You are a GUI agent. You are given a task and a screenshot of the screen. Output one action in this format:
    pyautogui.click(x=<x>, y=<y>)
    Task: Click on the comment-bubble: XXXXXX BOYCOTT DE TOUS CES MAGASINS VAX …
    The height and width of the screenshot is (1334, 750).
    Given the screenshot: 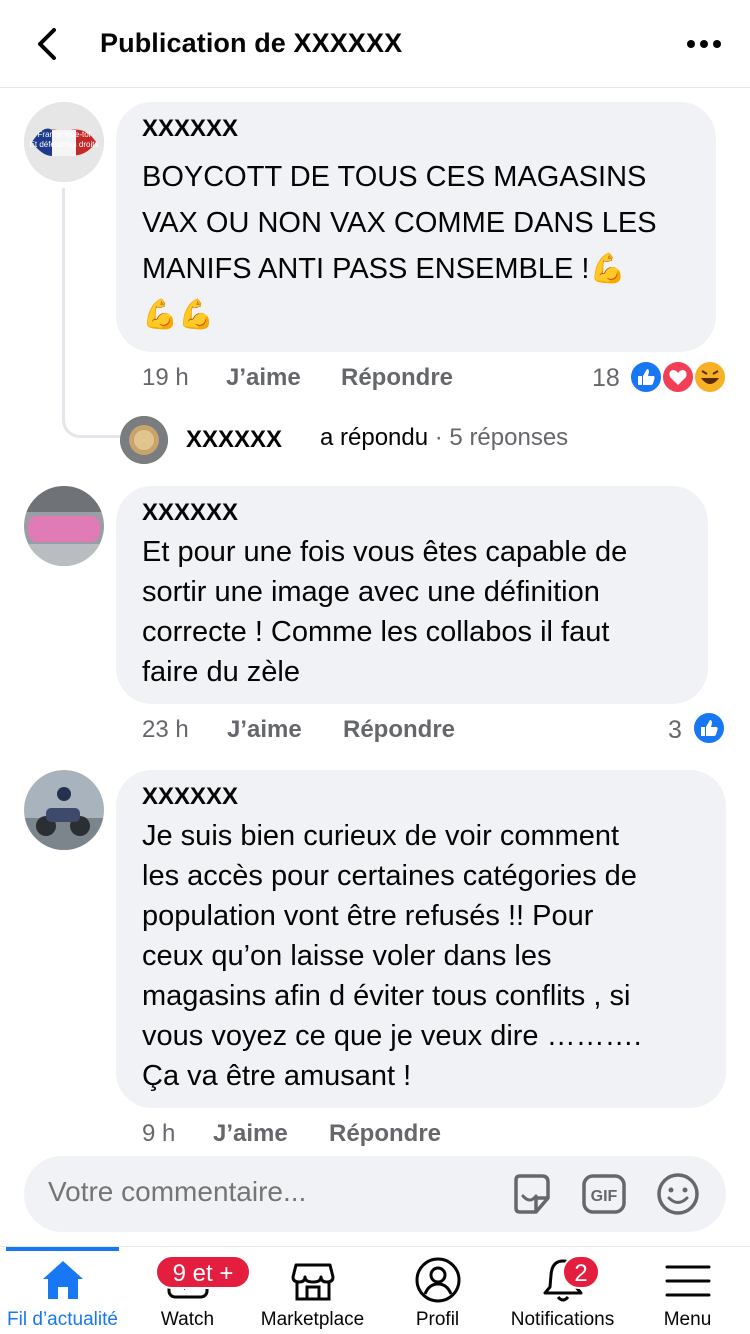 What is the action you would take?
    pyautogui.click(x=416, y=227)
    